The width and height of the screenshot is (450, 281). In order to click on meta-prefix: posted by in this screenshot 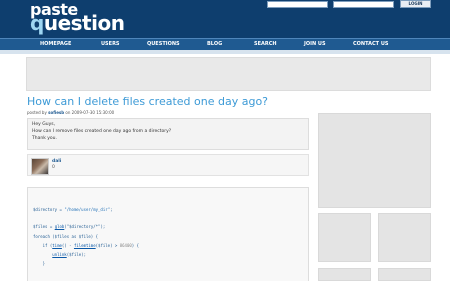, I will do `click(38, 112)`.